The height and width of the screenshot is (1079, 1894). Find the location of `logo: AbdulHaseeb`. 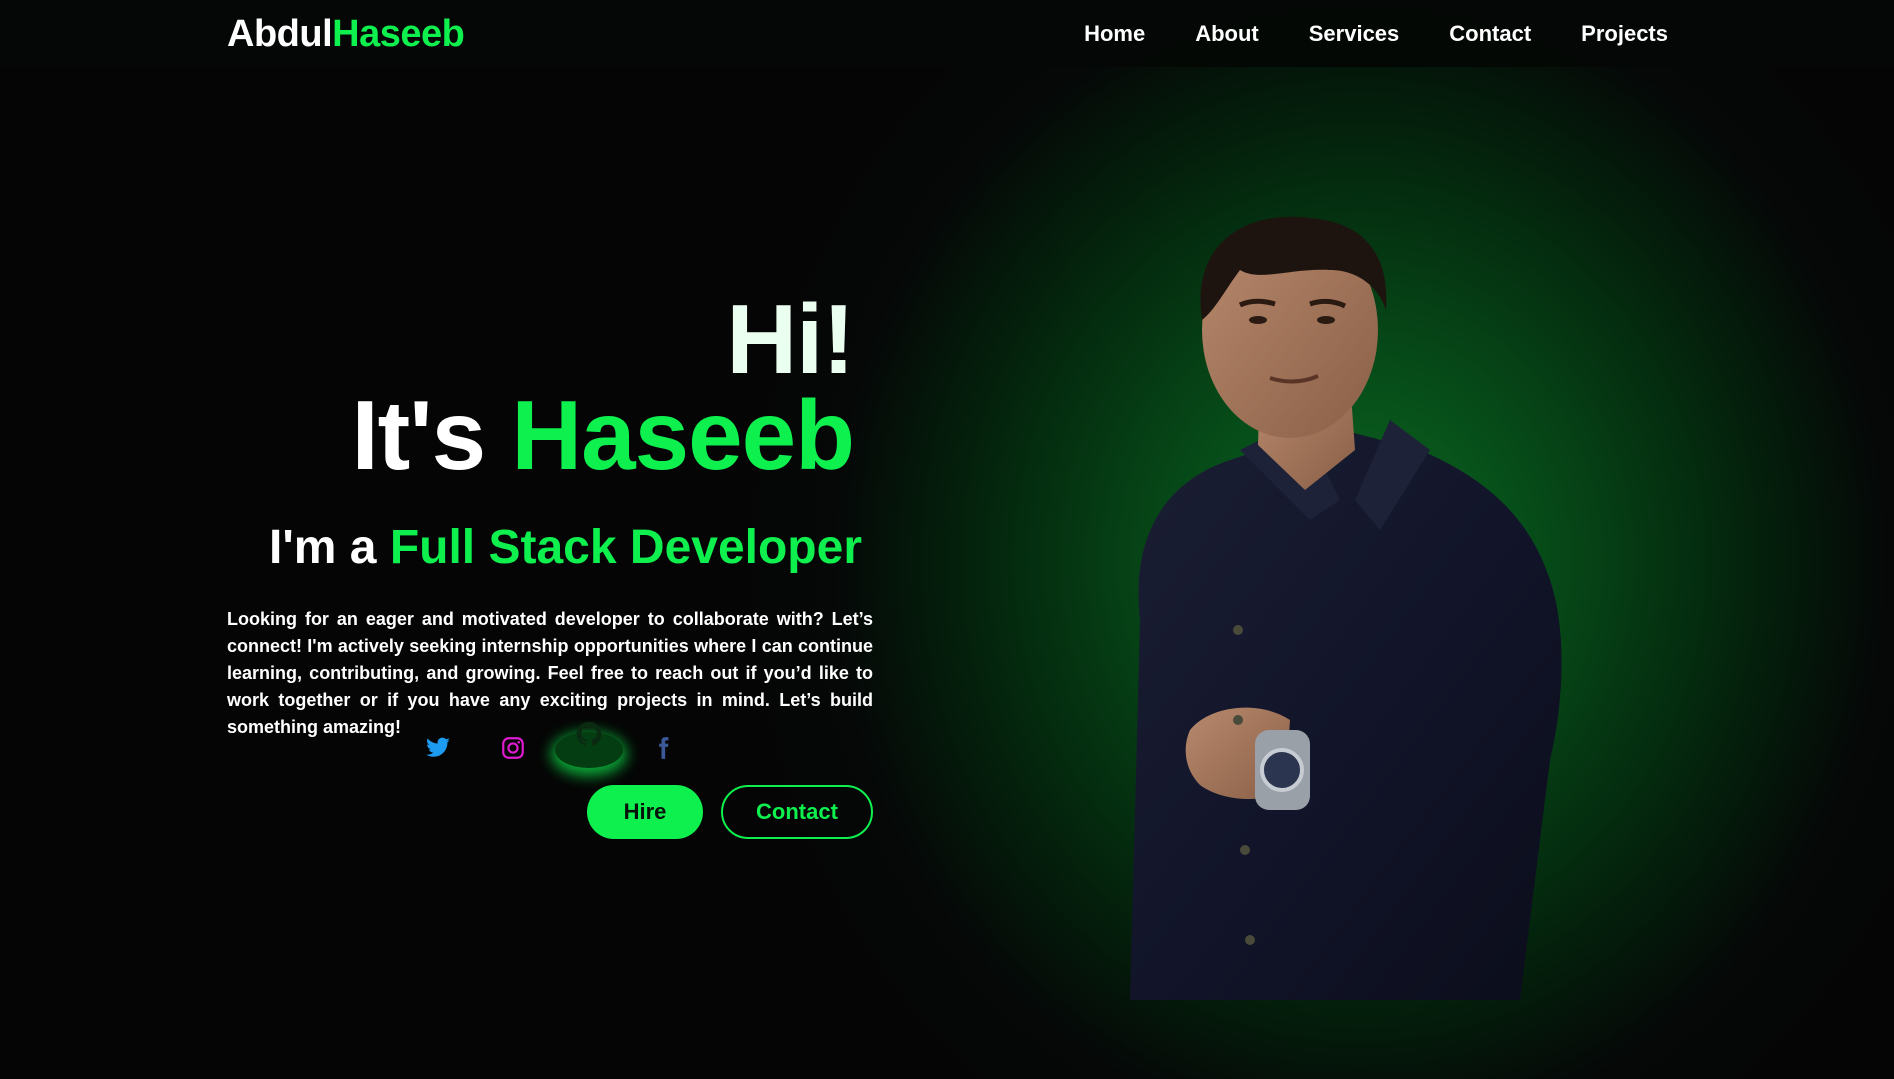

logo: AbdulHaseeb is located at coordinates (346, 34).